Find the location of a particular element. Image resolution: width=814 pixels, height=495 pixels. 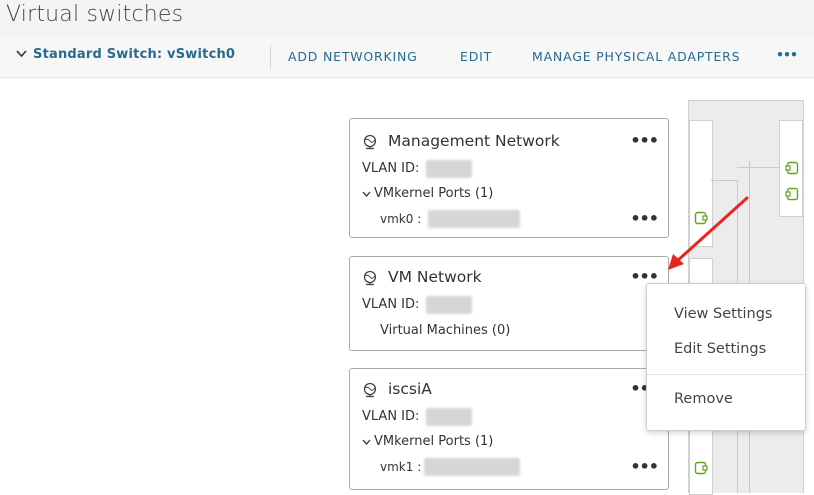

page-title: Virtual switches is located at coordinates (95, 14).